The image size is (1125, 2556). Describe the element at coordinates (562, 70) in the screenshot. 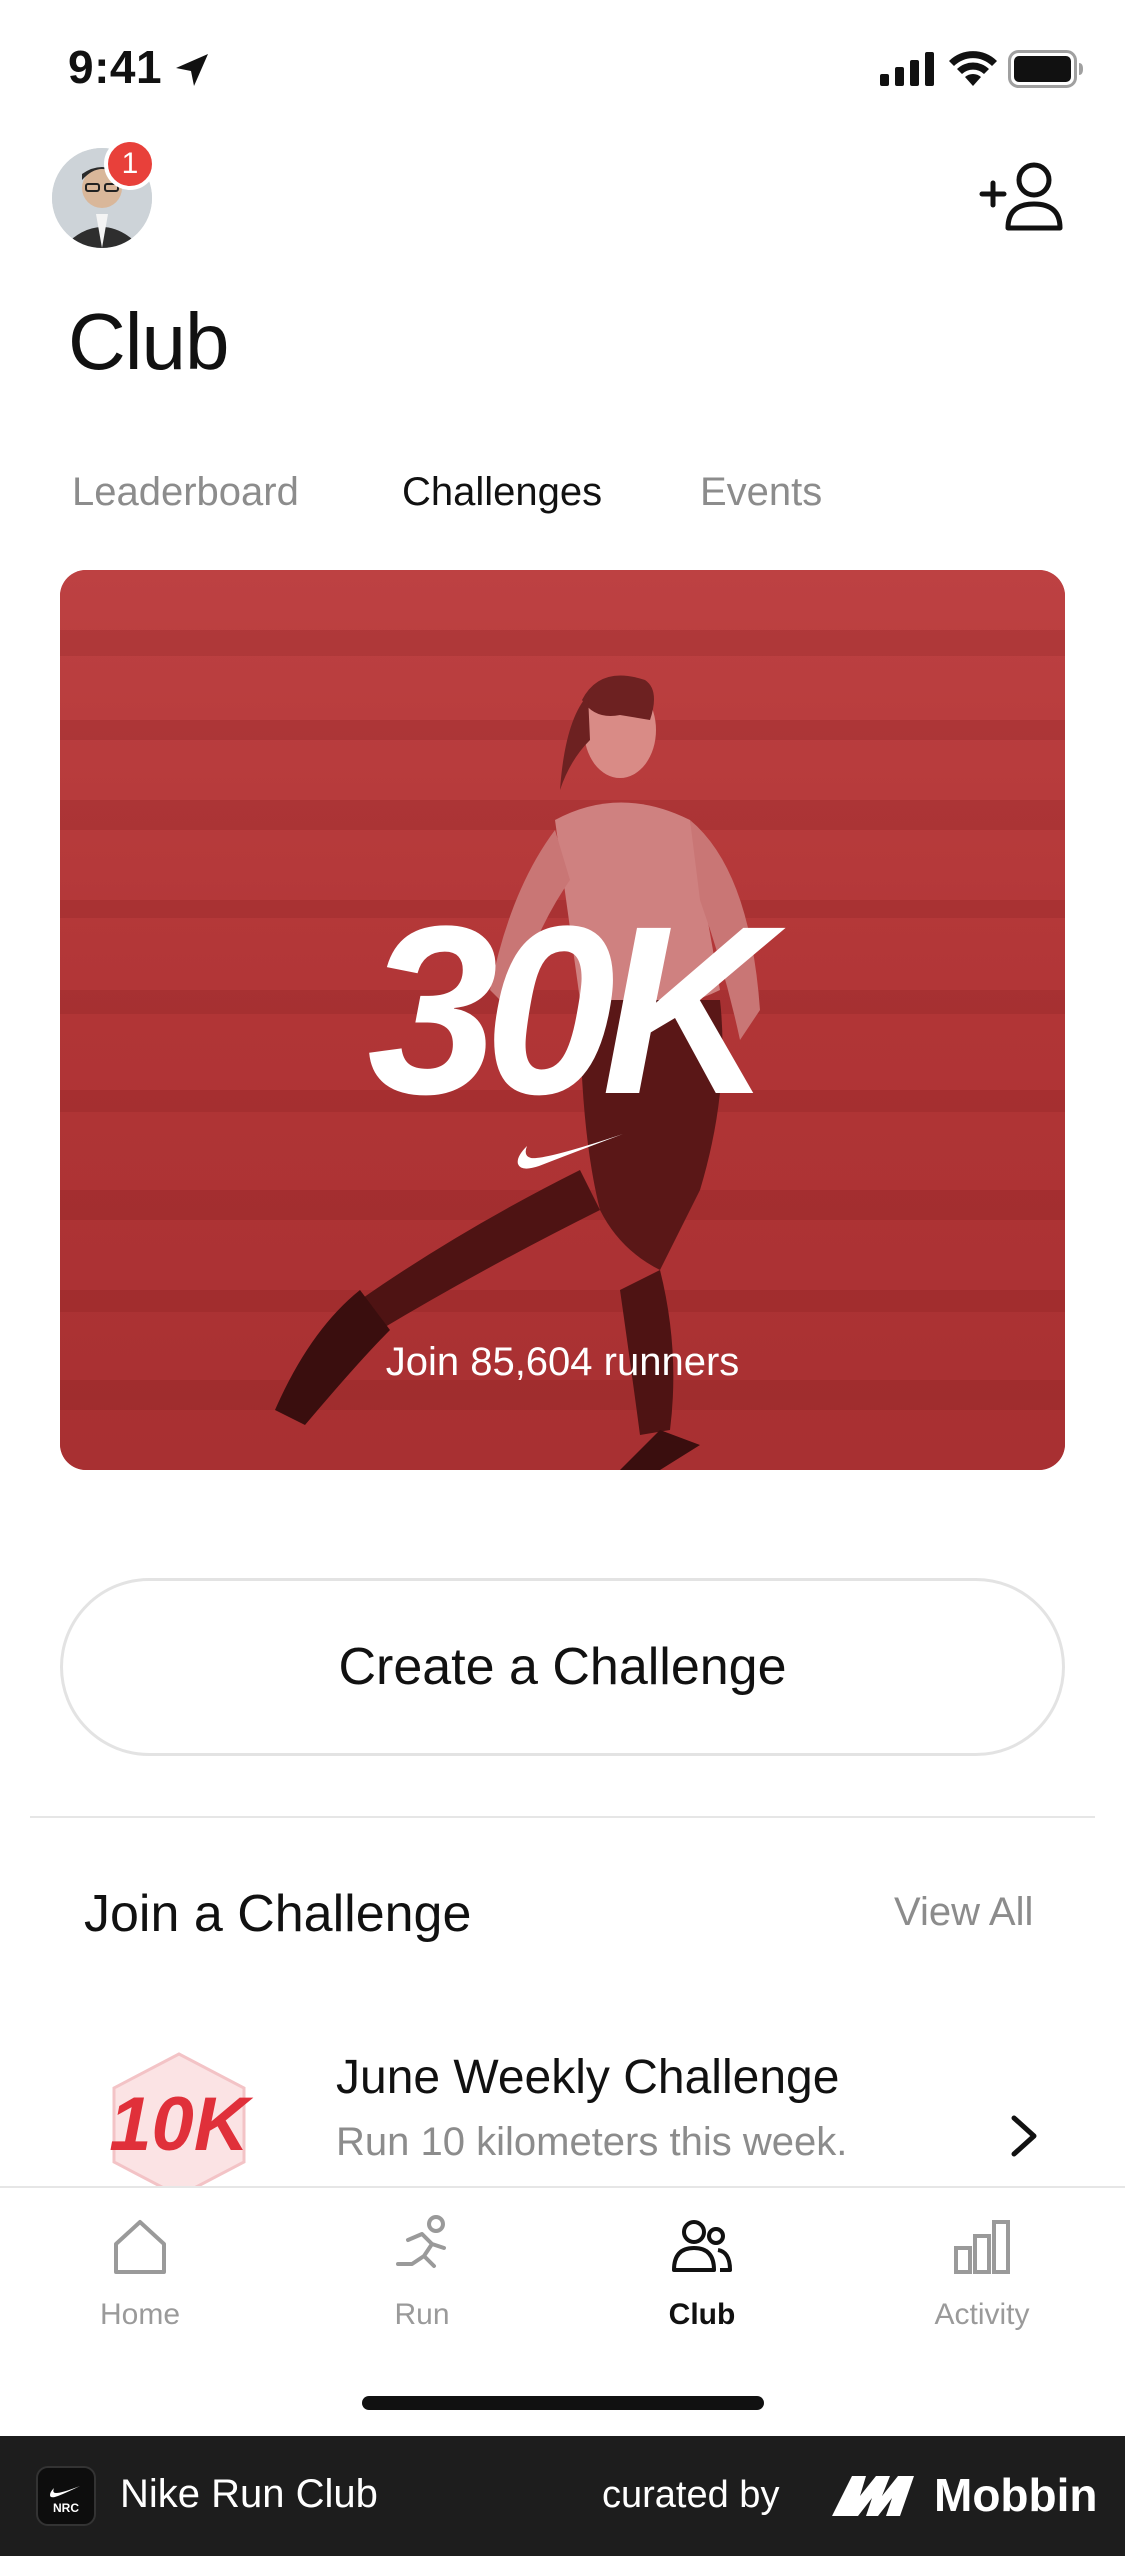

I see `status-bar: 9:41` at that location.